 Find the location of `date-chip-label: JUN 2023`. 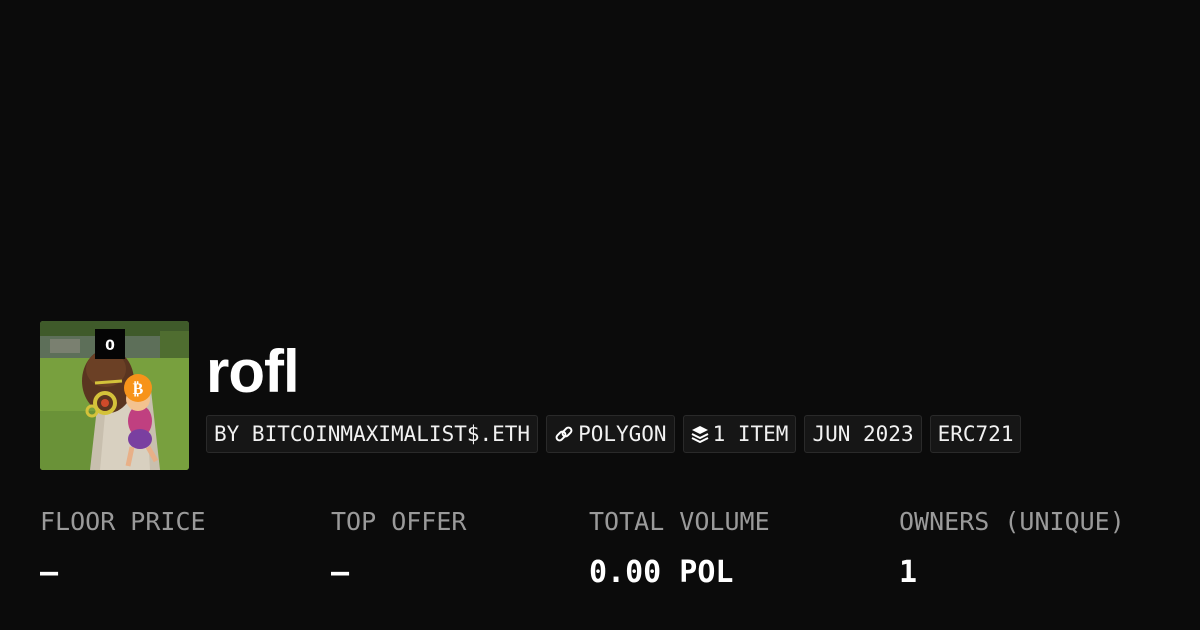

date-chip-label: JUN 2023 is located at coordinates (863, 434).